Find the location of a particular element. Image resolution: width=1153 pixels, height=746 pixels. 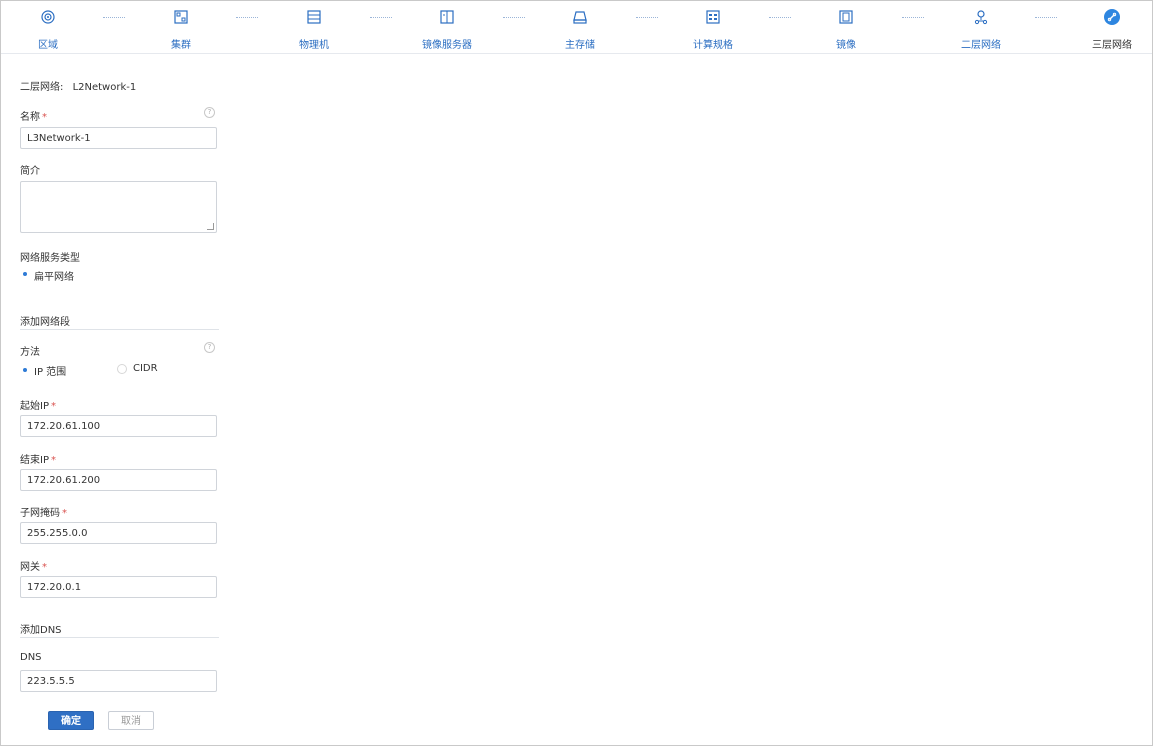

step-l3-network: 三层网络 is located at coordinates (1110, 27).